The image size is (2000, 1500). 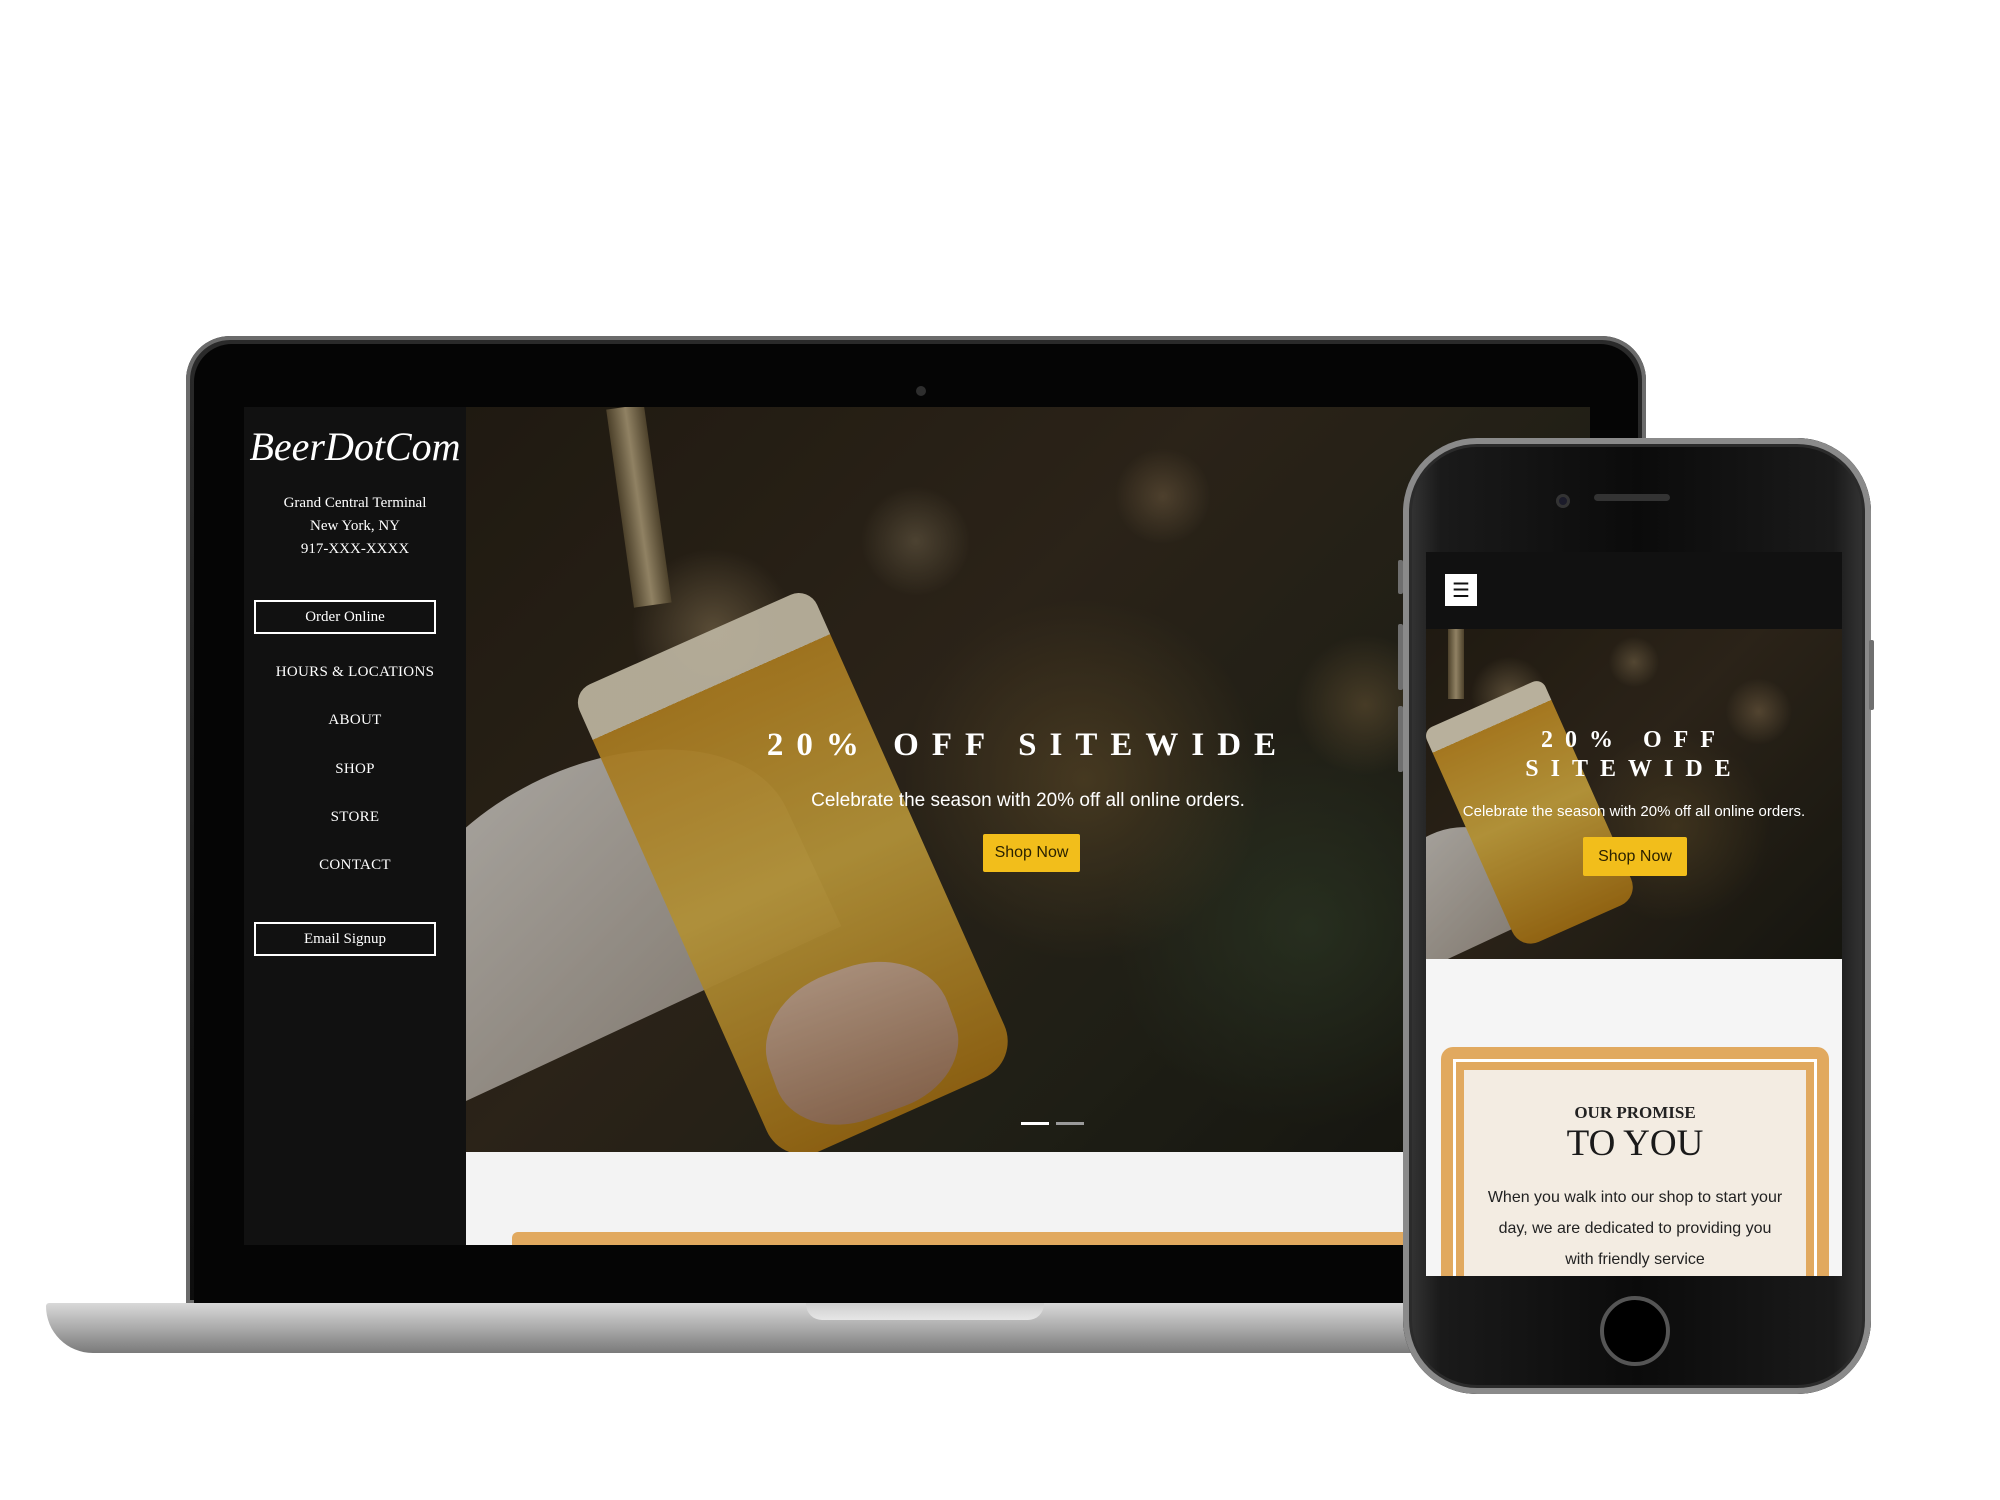 I want to click on home-button, so click(x=1635, y=1331).